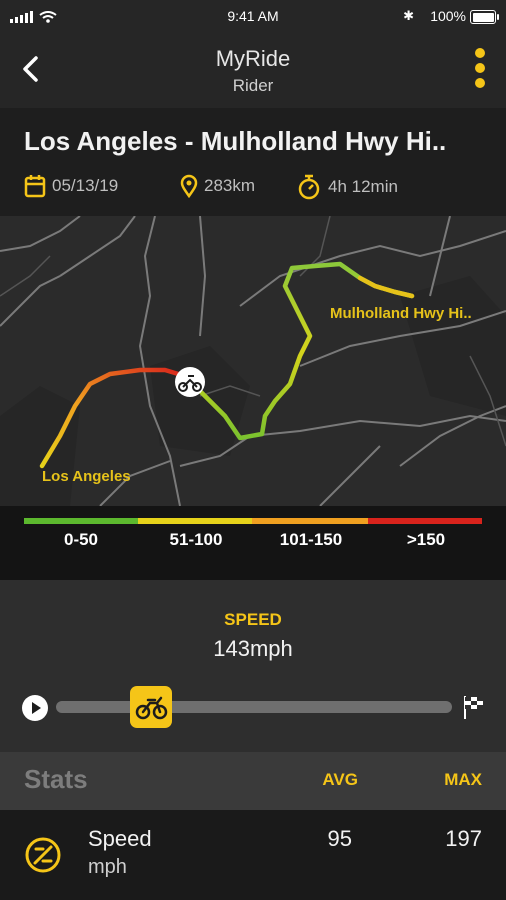 The width and height of the screenshot is (506, 900). I want to click on motorcycle-icon, so click(151, 708).